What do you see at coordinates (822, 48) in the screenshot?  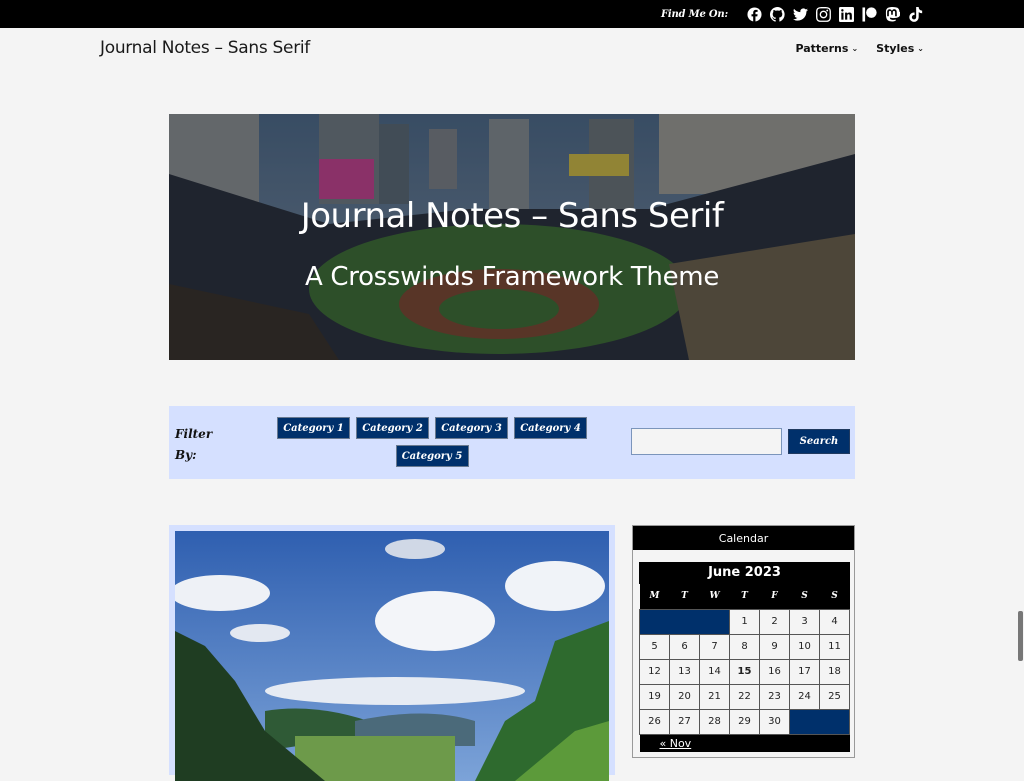 I see `nav-item-label: Patterns` at bounding box center [822, 48].